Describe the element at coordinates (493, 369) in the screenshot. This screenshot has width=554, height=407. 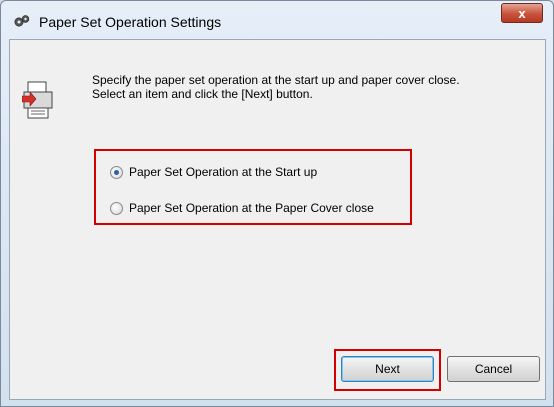
I see `cancel-button: Cancel` at that location.